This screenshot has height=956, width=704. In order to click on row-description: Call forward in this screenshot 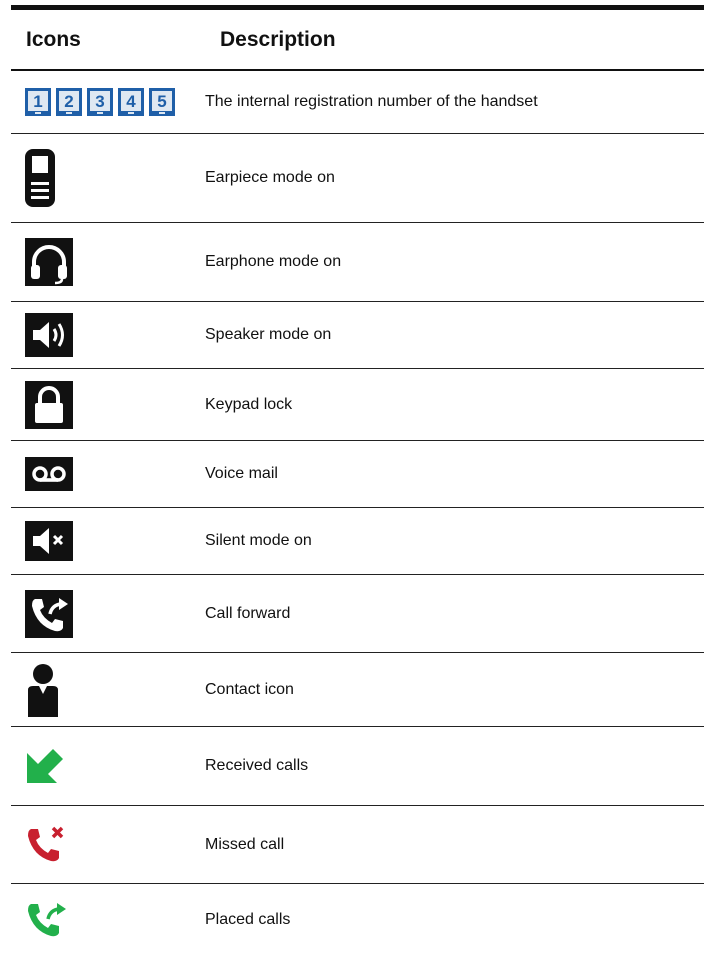, I will do `click(248, 613)`.